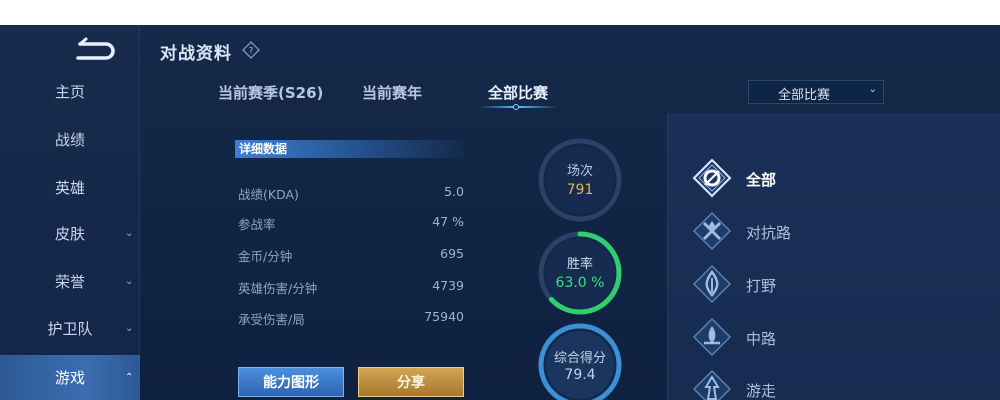  I want to click on stat-label: 参战率, so click(257, 224).